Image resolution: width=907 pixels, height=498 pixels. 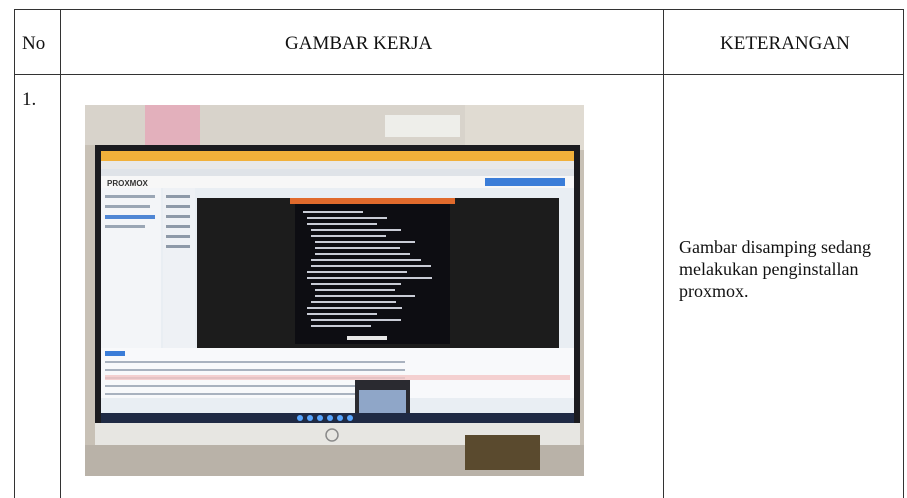 What do you see at coordinates (359, 43) in the screenshot?
I see `header-gambar-kerja: GAMBAR KERJA` at bounding box center [359, 43].